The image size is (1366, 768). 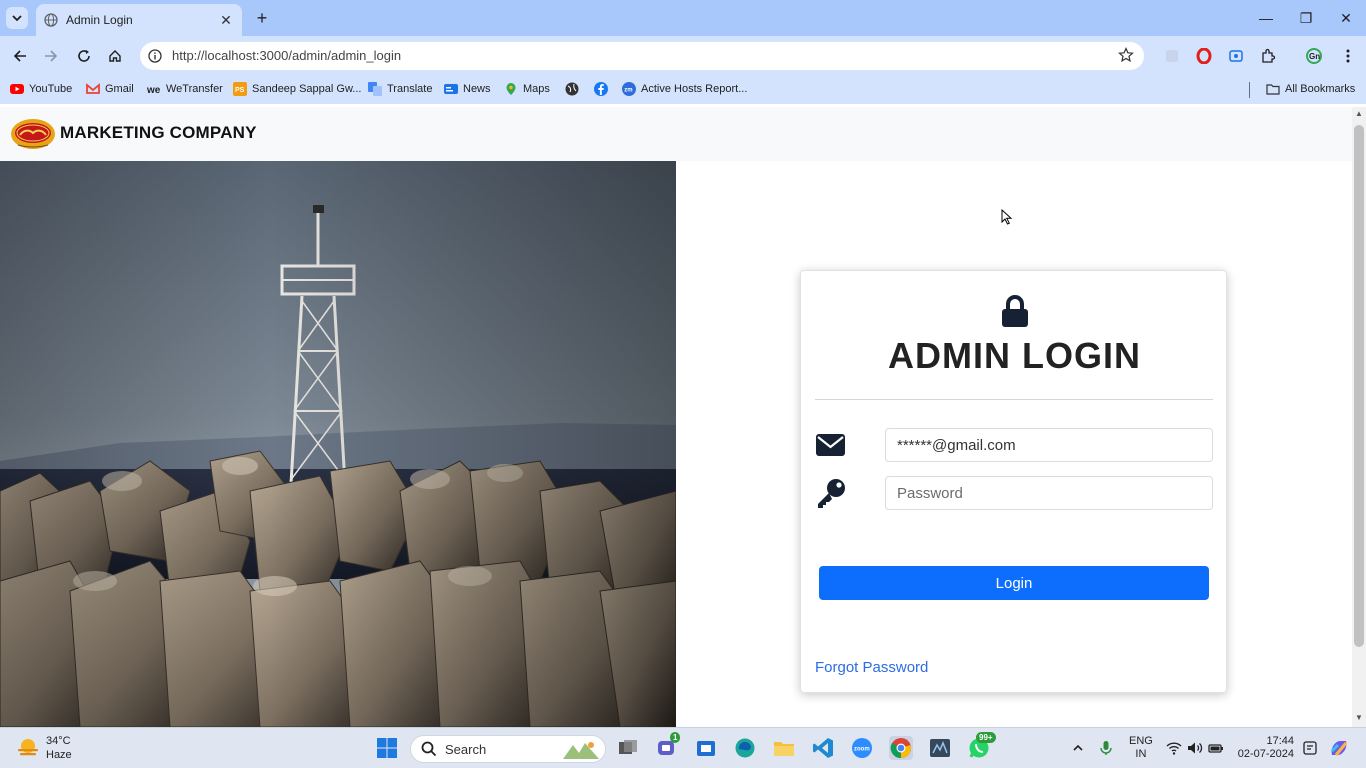 I want to click on clock: 17:44 02-07-2024, so click(x=1265, y=748).